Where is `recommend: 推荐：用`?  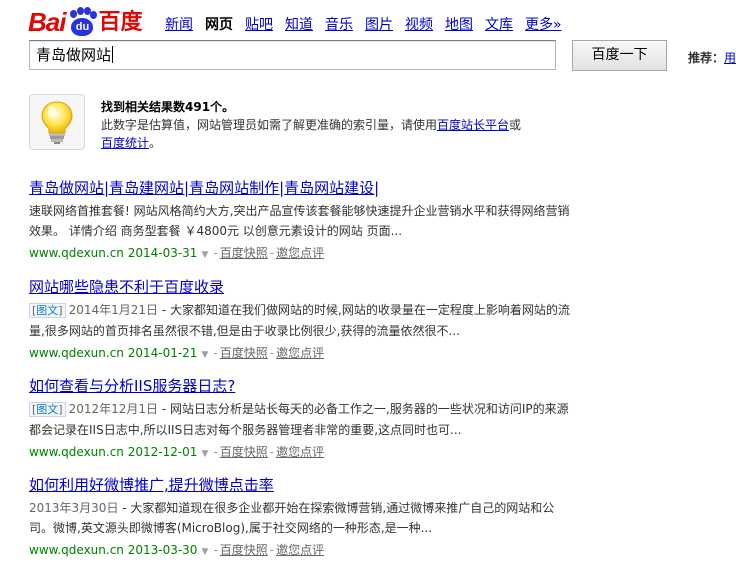
recommend: 推荐：用 is located at coordinates (712, 57).